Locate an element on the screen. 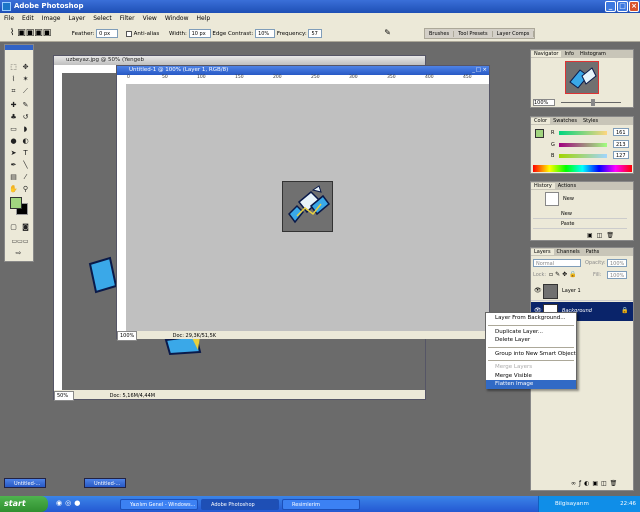  tab-info: Info is located at coordinates (568, 54).